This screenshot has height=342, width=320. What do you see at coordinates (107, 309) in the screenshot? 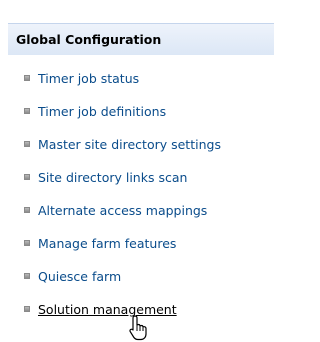
I see `link-label: Solution management` at bounding box center [107, 309].